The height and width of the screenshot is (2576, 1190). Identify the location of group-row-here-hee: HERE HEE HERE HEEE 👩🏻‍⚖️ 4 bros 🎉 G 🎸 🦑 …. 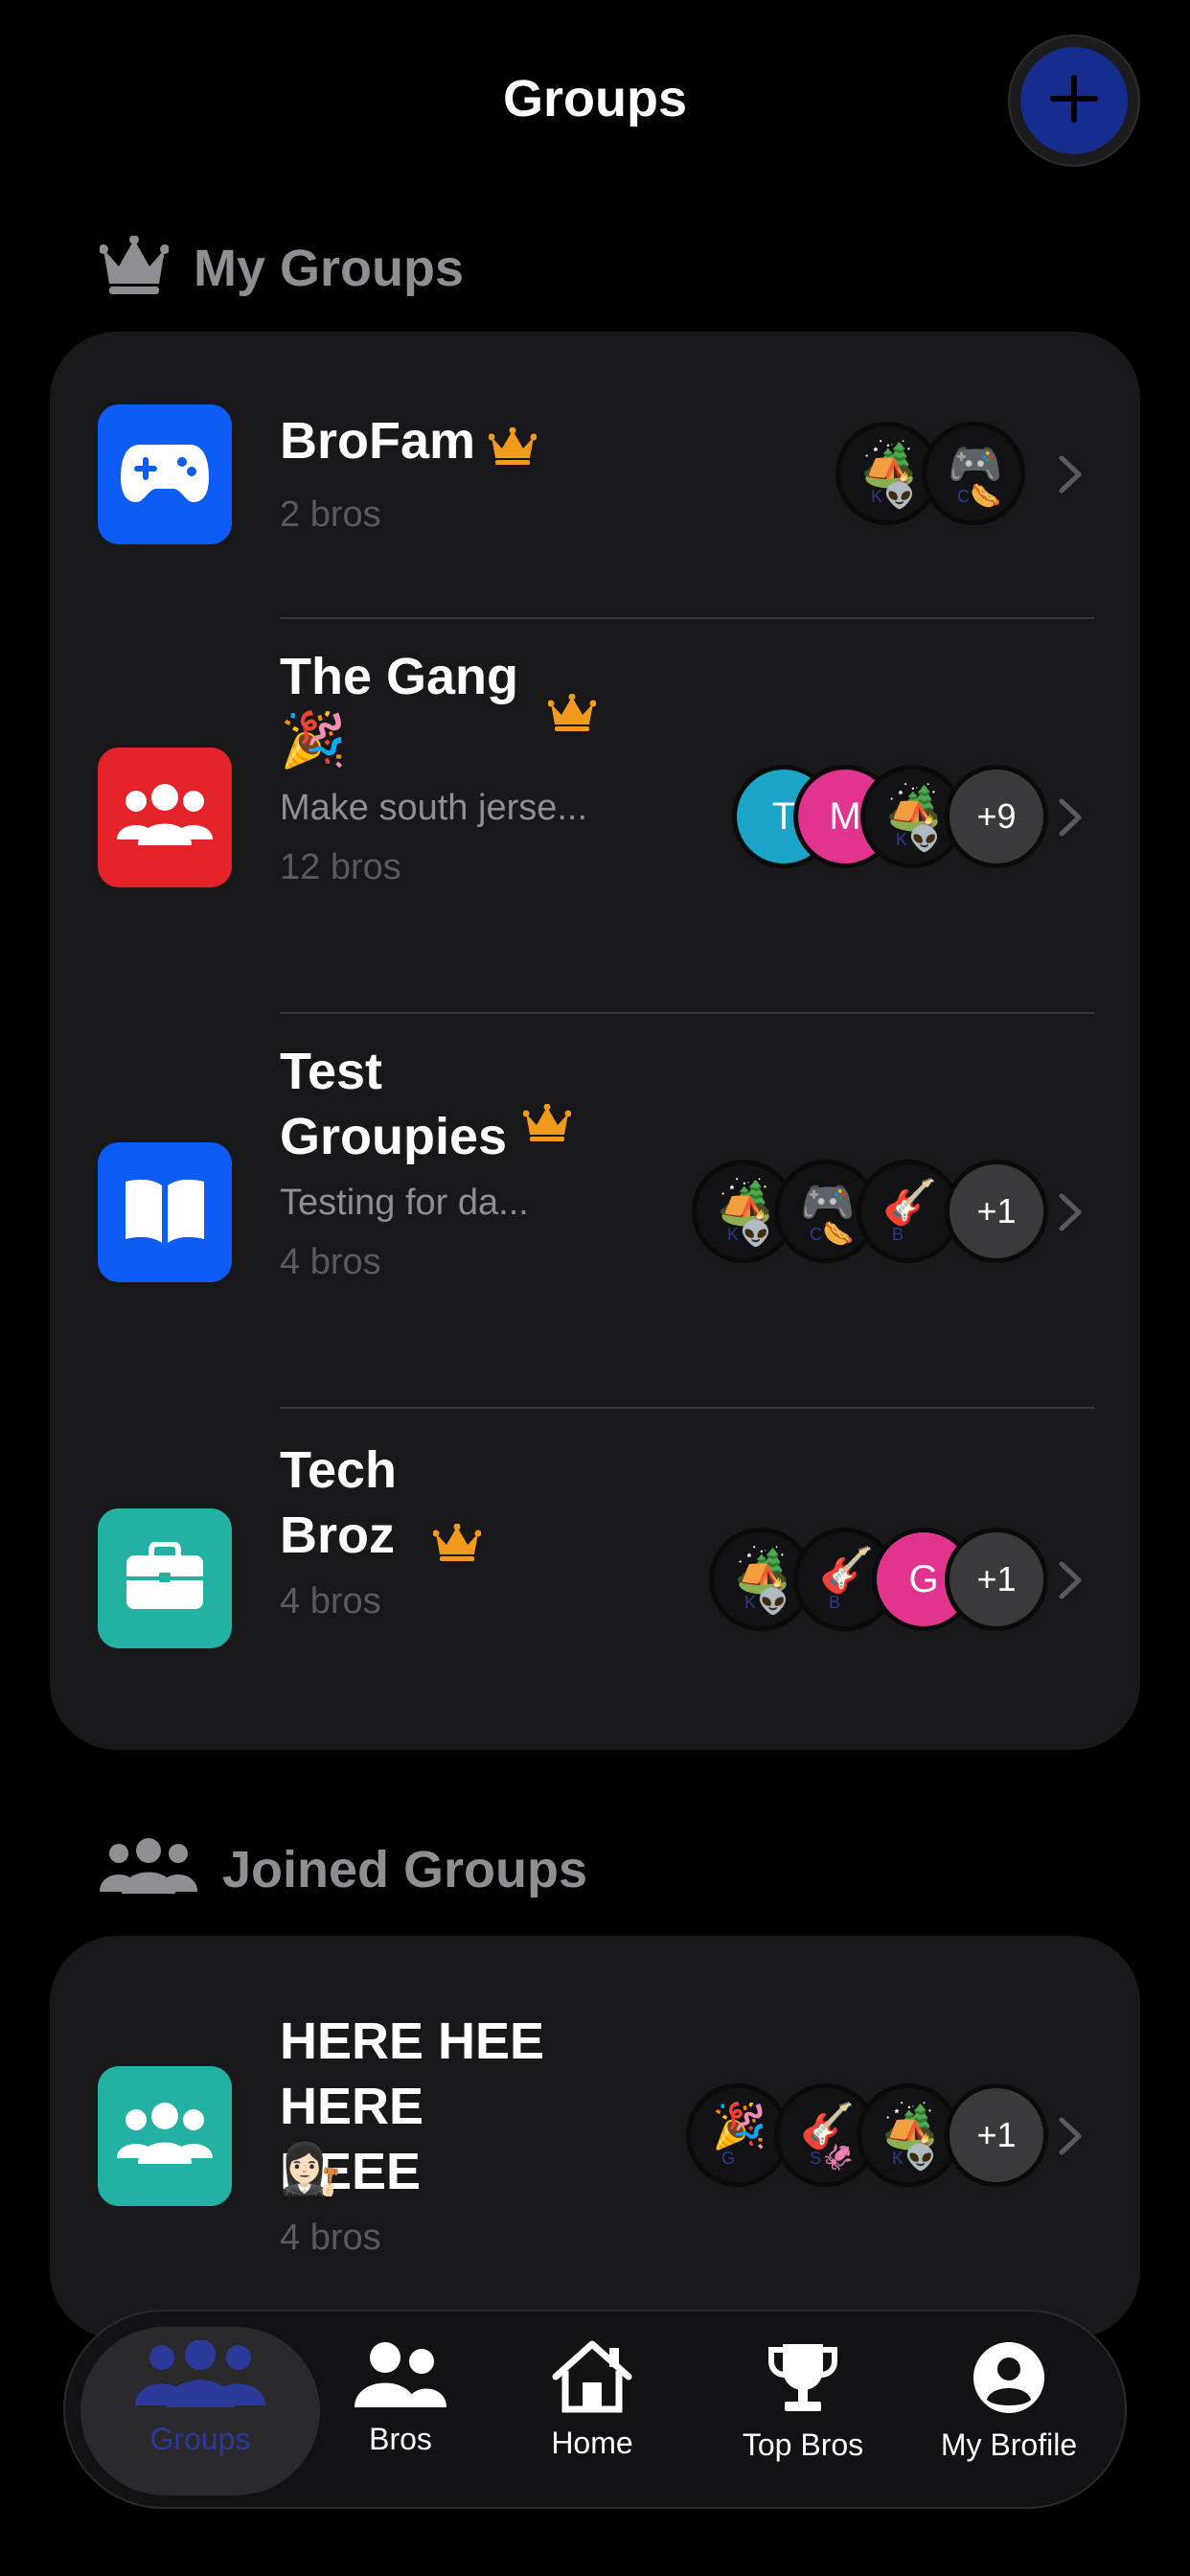
(595, 2137).